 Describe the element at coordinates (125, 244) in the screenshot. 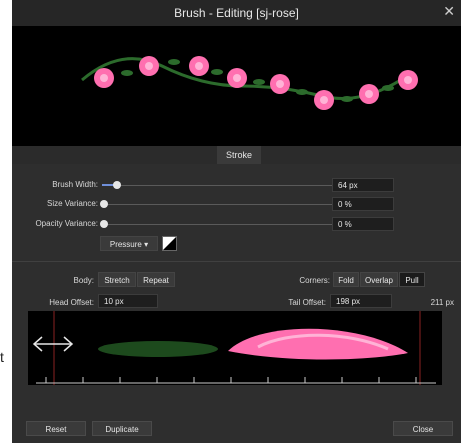

I see `pressure-label: Pressure` at that location.